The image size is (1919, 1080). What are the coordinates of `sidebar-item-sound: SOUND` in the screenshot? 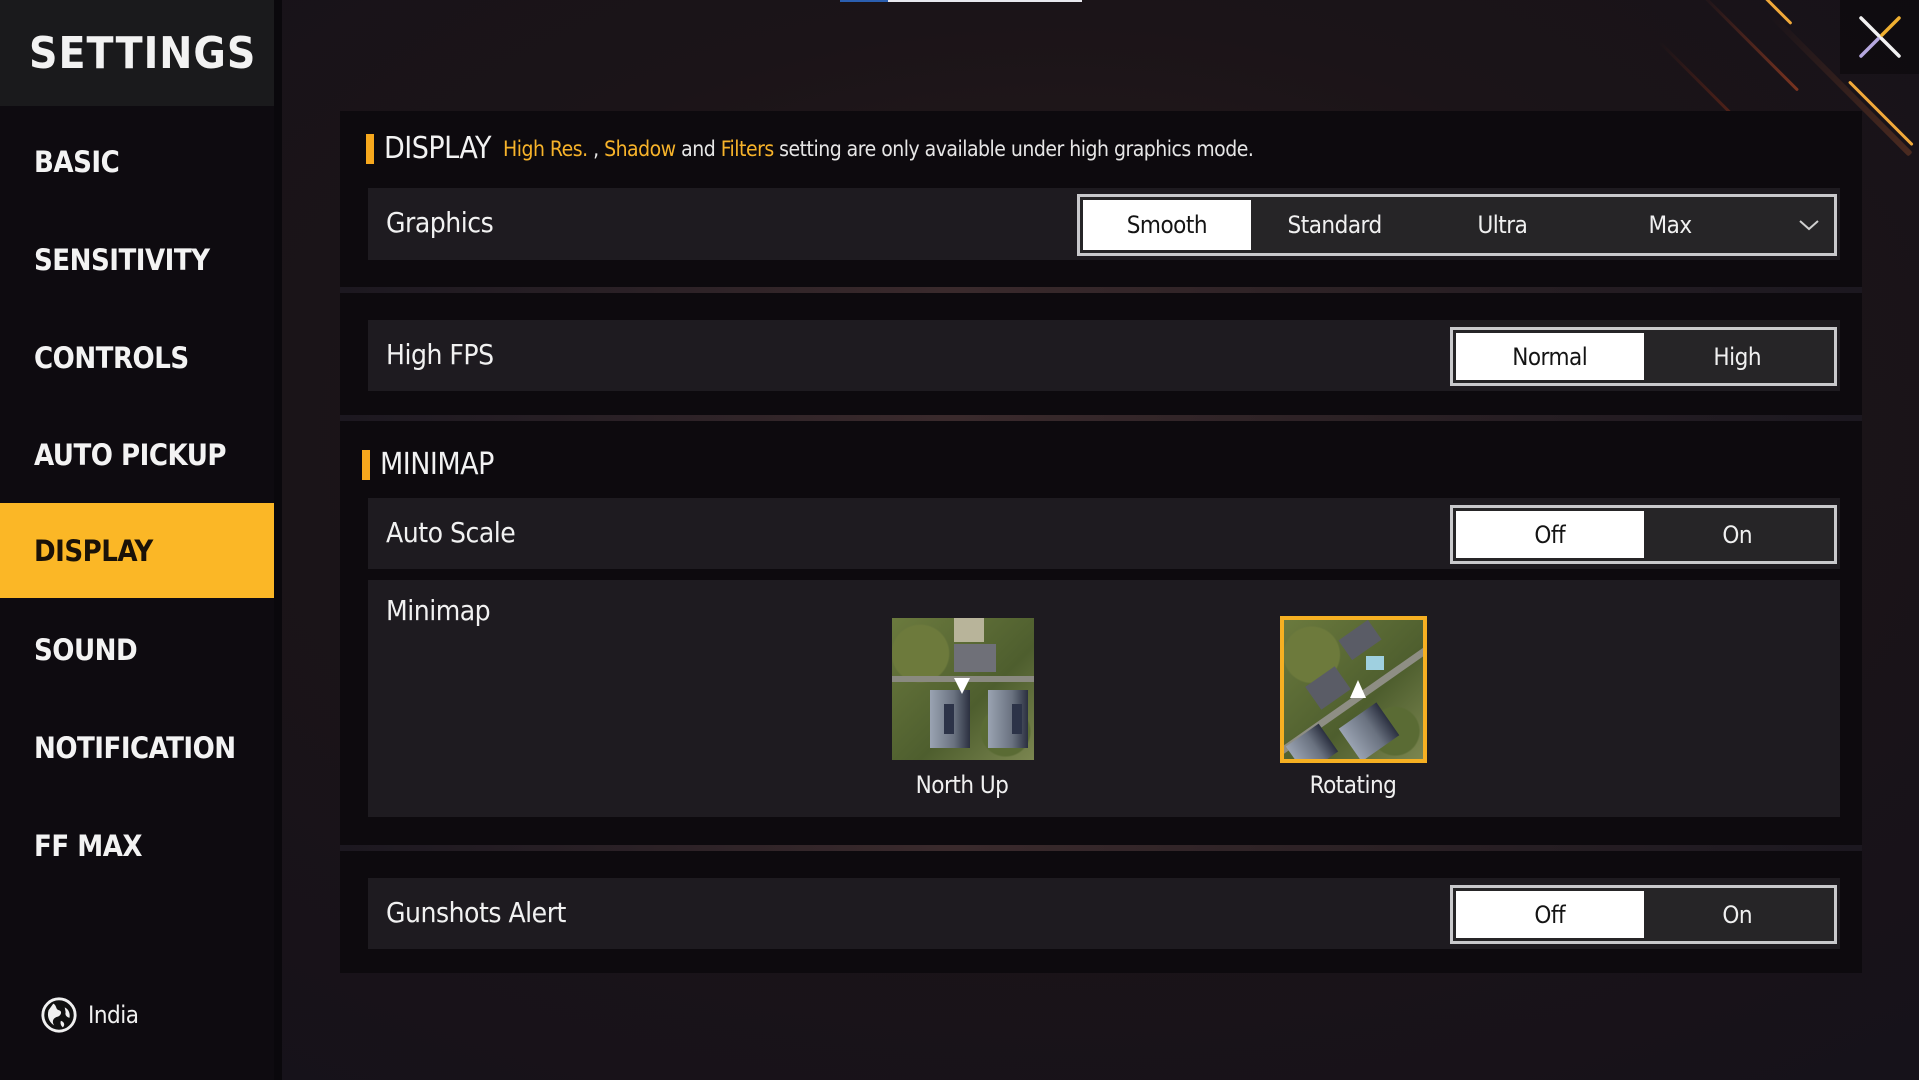 It's located at (137, 649).